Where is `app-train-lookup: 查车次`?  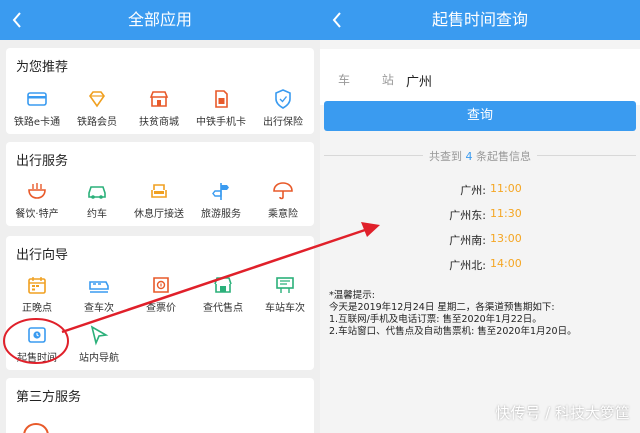 app-train-lookup: 查车次 is located at coordinates (99, 294).